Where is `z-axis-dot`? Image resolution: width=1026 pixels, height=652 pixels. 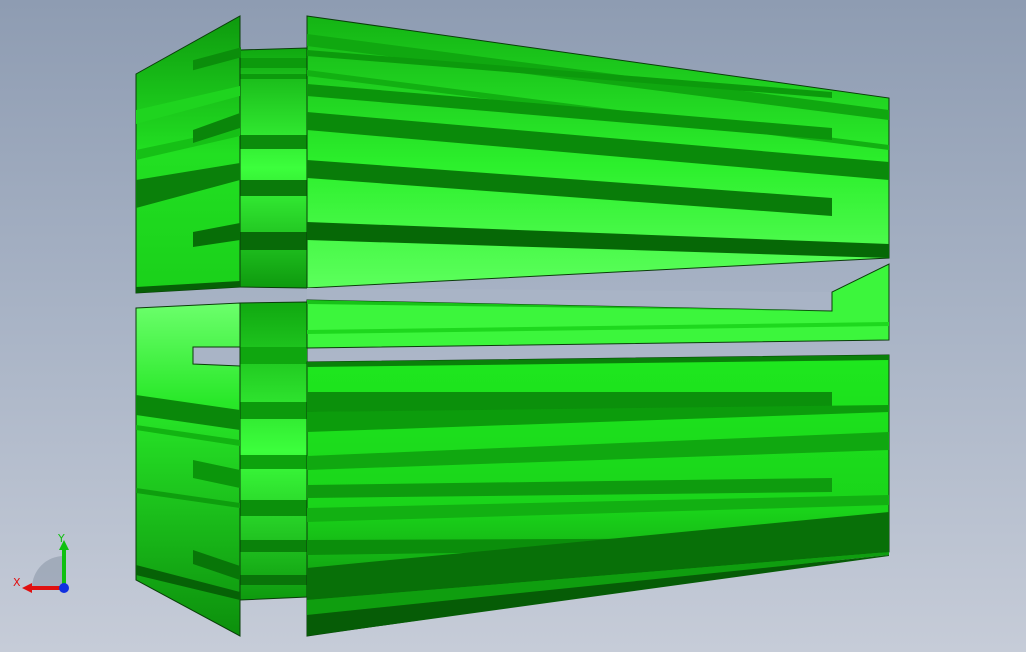 z-axis-dot is located at coordinates (64, 588).